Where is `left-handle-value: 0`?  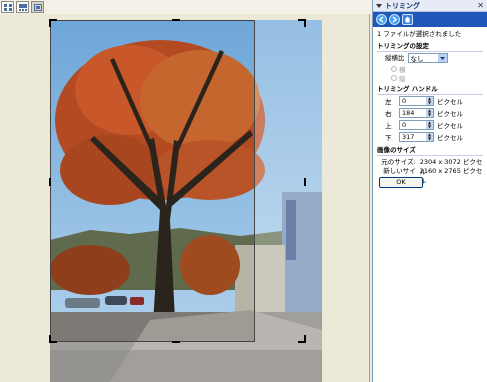
left-handle-value: 0 is located at coordinates (404, 101).